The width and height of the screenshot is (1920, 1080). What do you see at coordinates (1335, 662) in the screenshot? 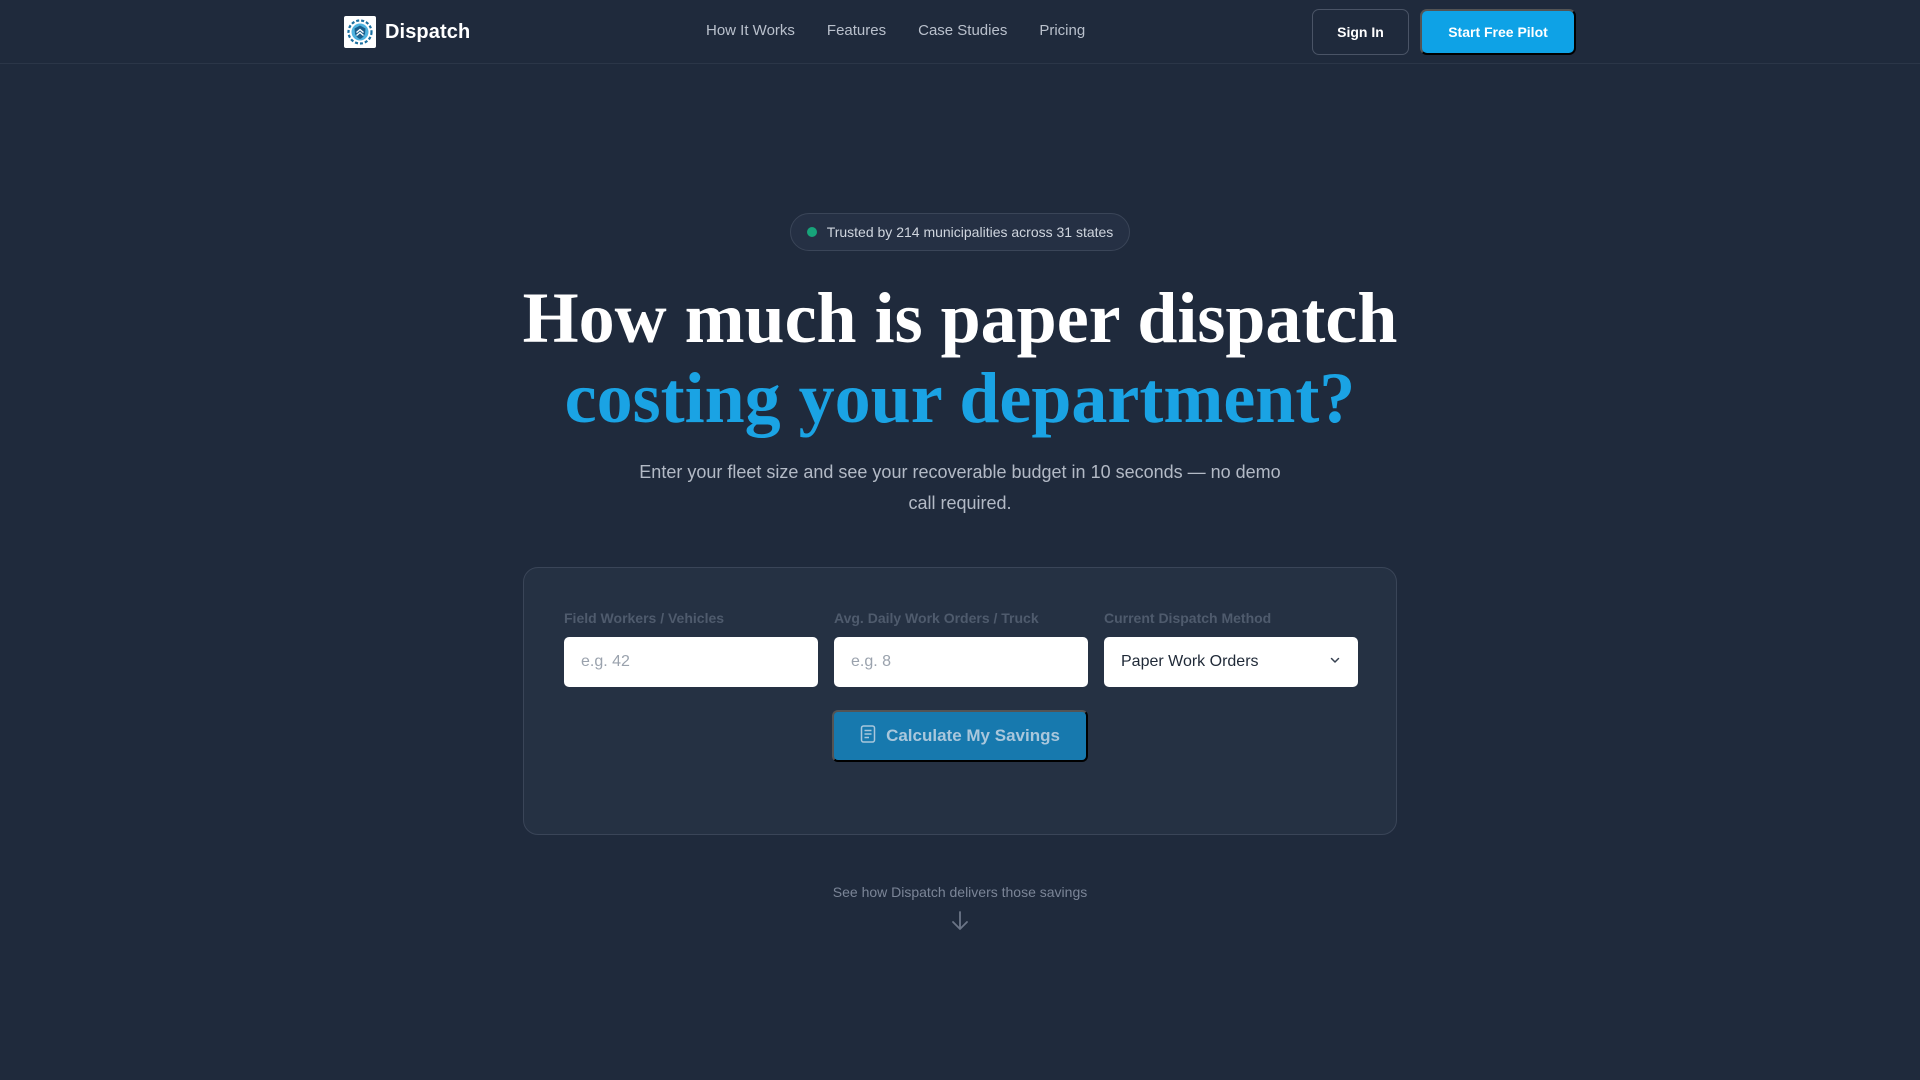
I see `chevron-down-icon` at bounding box center [1335, 662].